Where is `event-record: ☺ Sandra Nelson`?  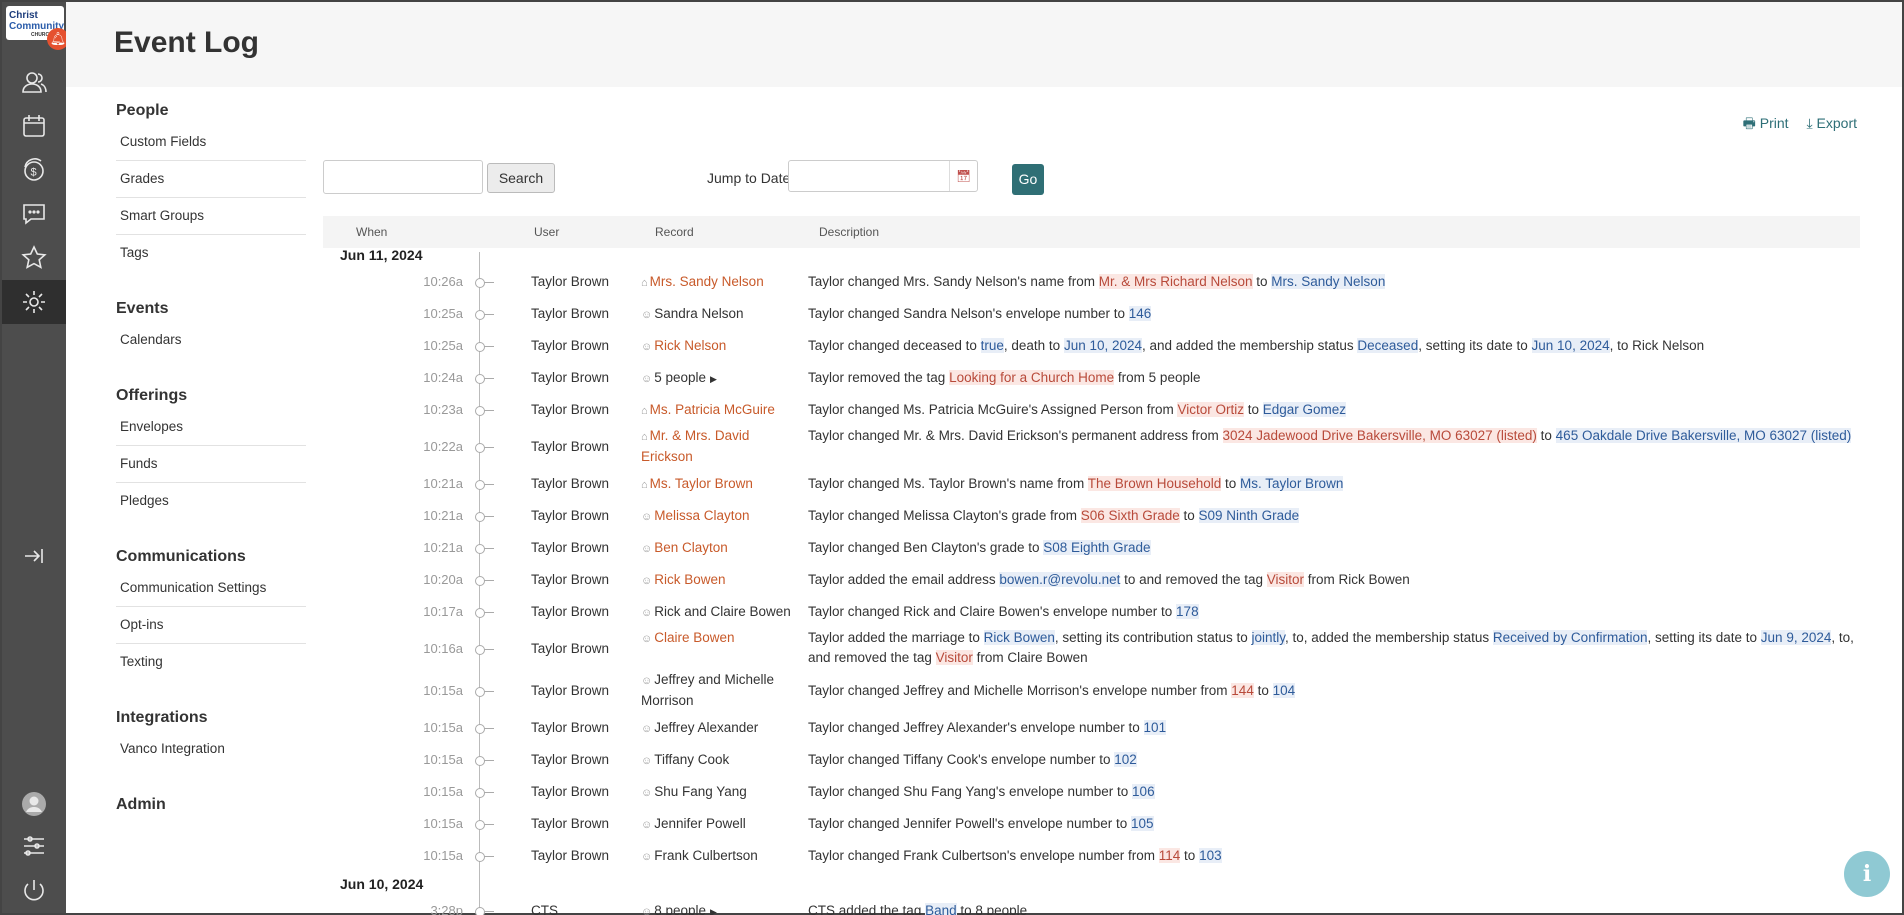 event-record: ☺ Sandra Nelson is located at coordinates (718, 314).